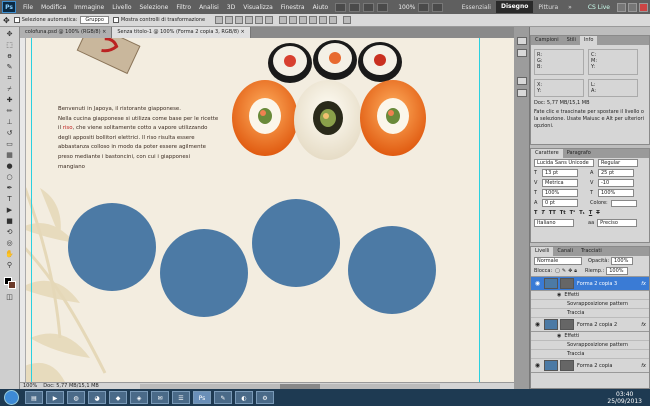  I want to click on tab-livelli: Livelli, so click(542, 251).